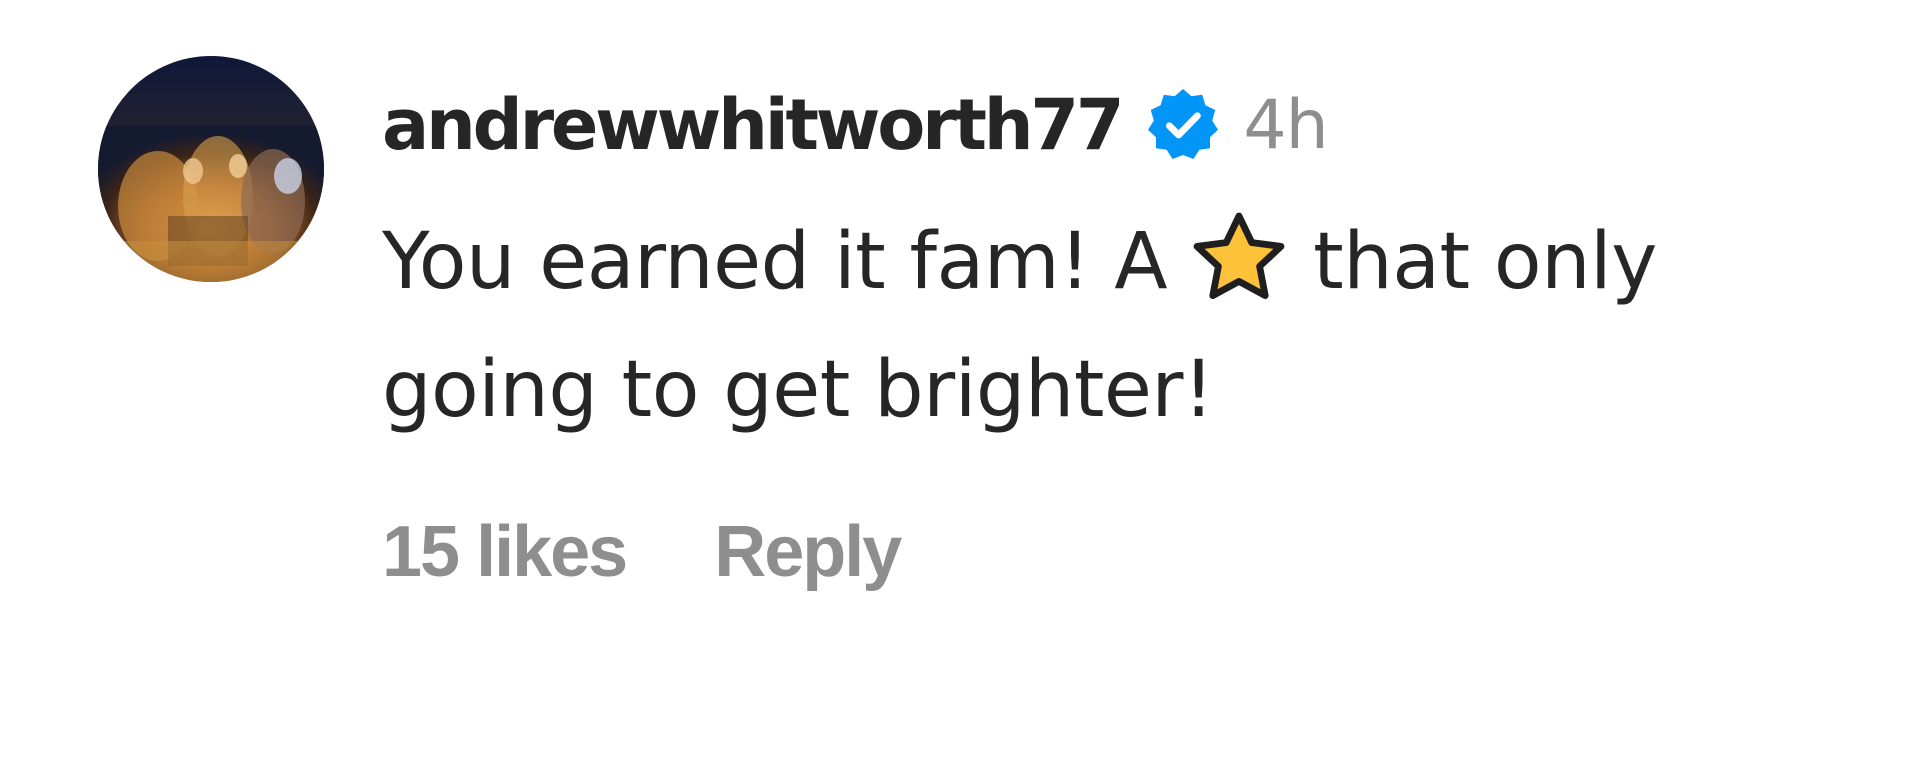 The width and height of the screenshot is (1920, 763). Describe the element at coordinates (753, 125) in the screenshot. I see `username-link: andrewwhitworth77` at that location.